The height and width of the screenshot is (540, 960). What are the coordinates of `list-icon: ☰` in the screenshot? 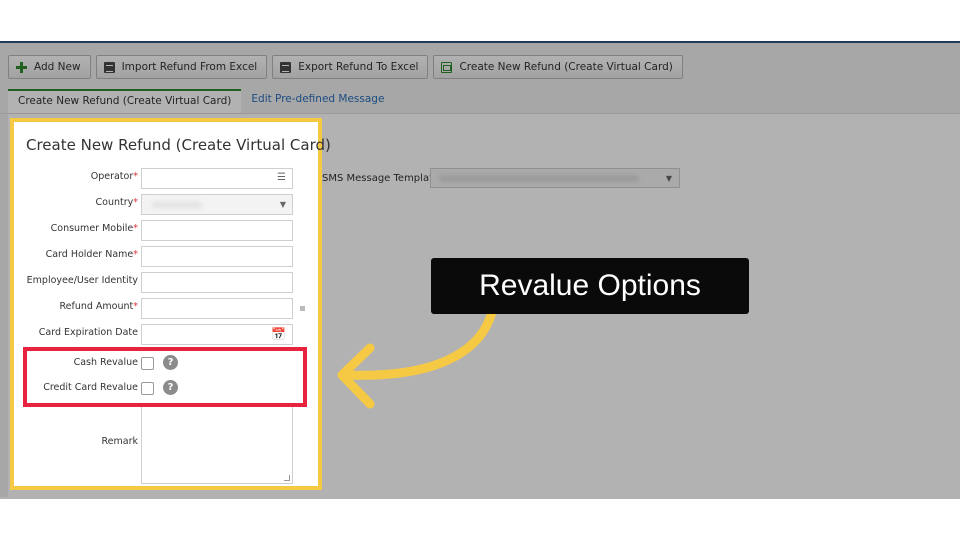 It's located at (281, 177).